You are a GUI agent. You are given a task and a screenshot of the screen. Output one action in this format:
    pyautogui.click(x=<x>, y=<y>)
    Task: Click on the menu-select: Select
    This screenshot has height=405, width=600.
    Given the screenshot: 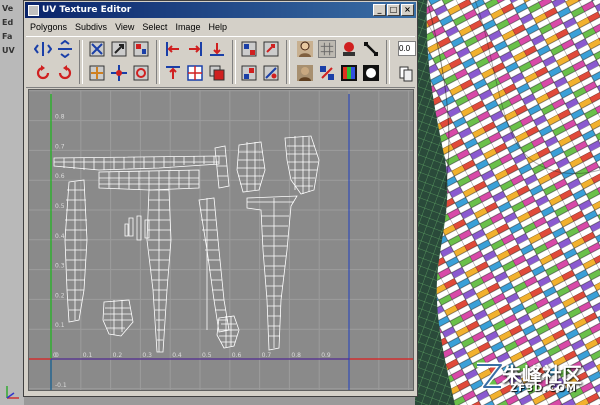 What is the action you would take?
    pyautogui.click(x=154, y=27)
    